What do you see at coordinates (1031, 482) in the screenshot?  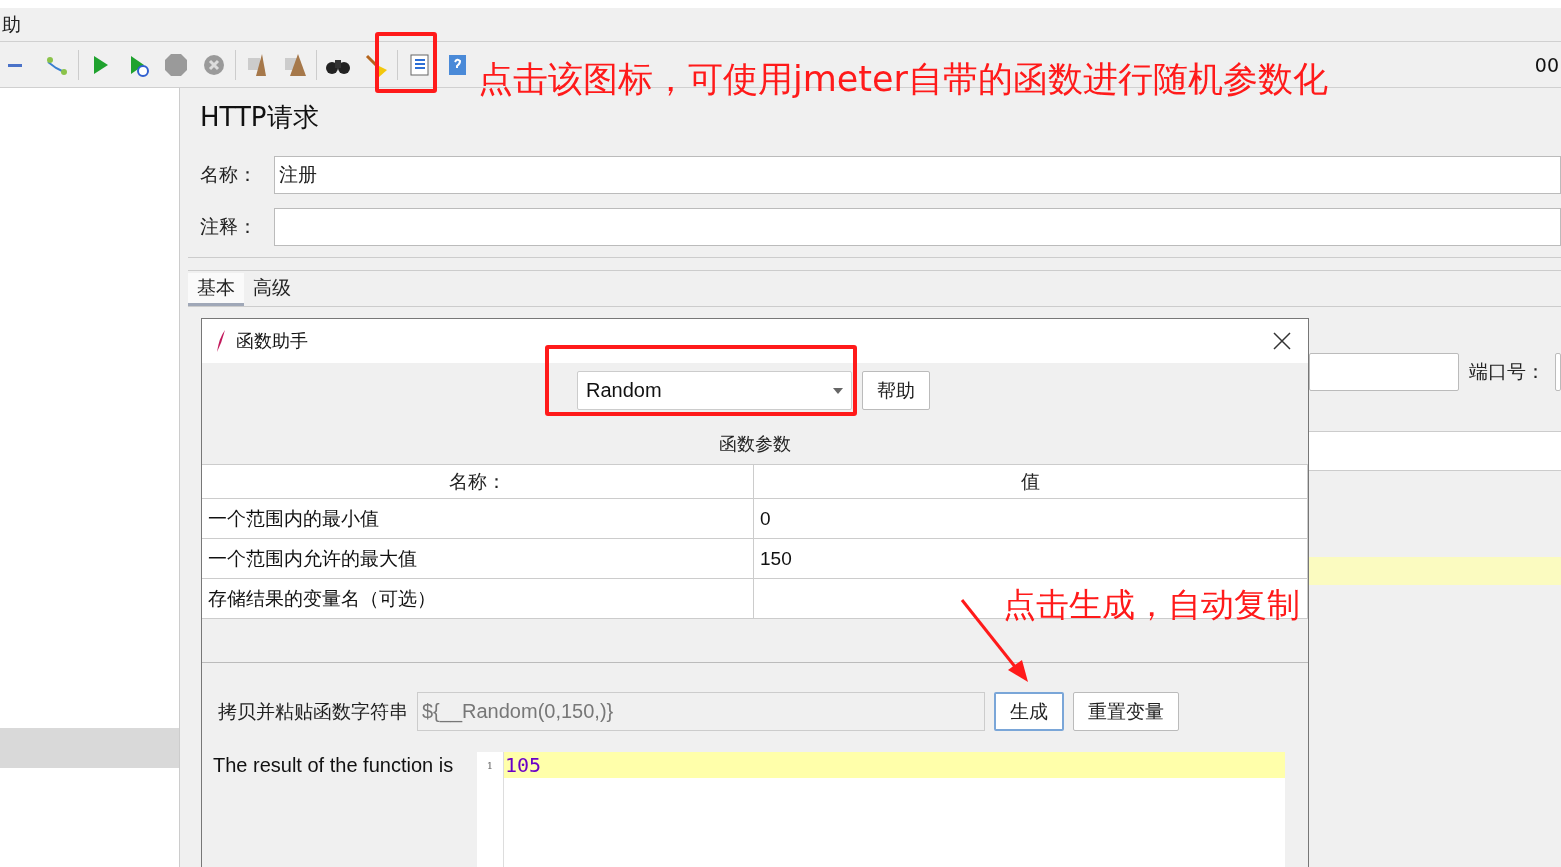 I see `column-header: 值` at bounding box center [1031, 482].